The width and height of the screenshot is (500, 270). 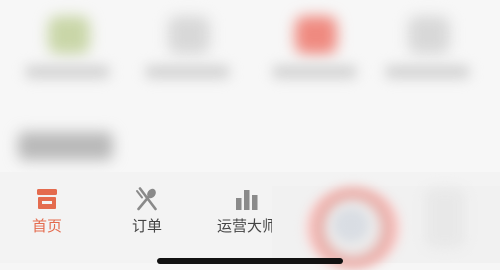 What do you see at coordinates (146, 226) in the screenshot?
I see `tab-orders-label: 订单` at bounding box center [146, 226].